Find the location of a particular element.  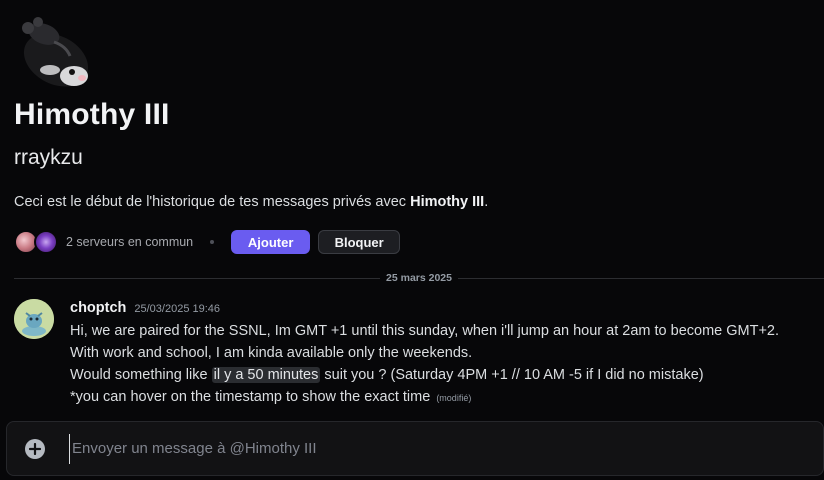

add-attachment-button is located at coordinates (35, 448).